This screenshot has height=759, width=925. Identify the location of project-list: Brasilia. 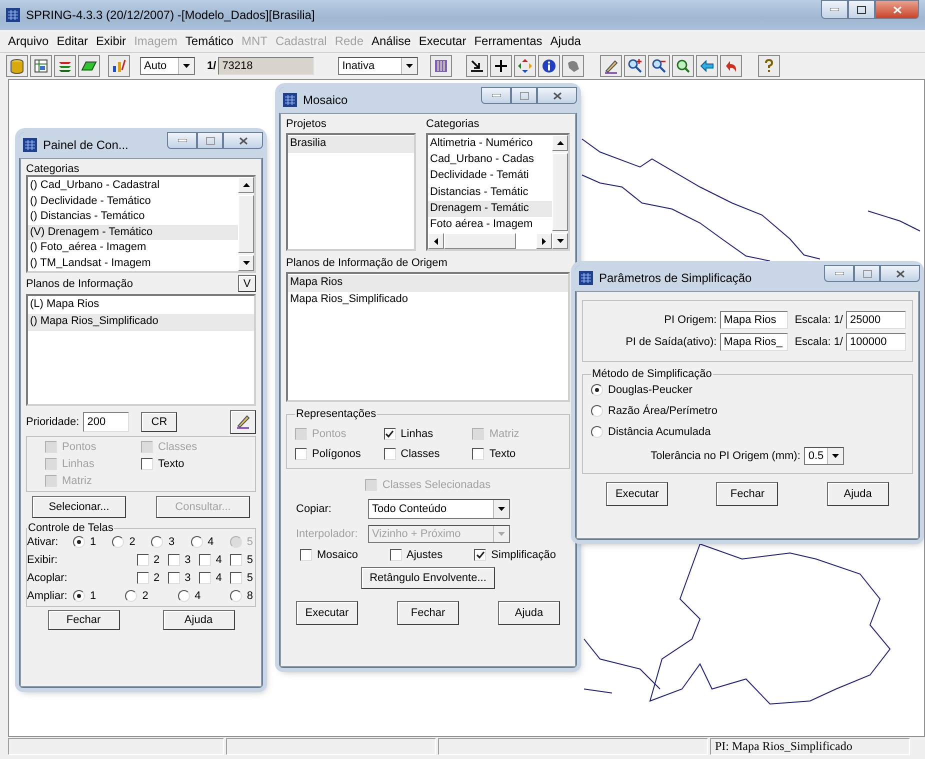
(351, 192).